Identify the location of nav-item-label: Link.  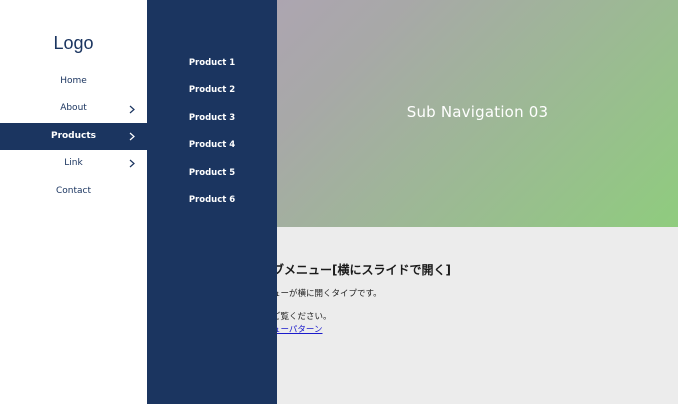
(73, 163).